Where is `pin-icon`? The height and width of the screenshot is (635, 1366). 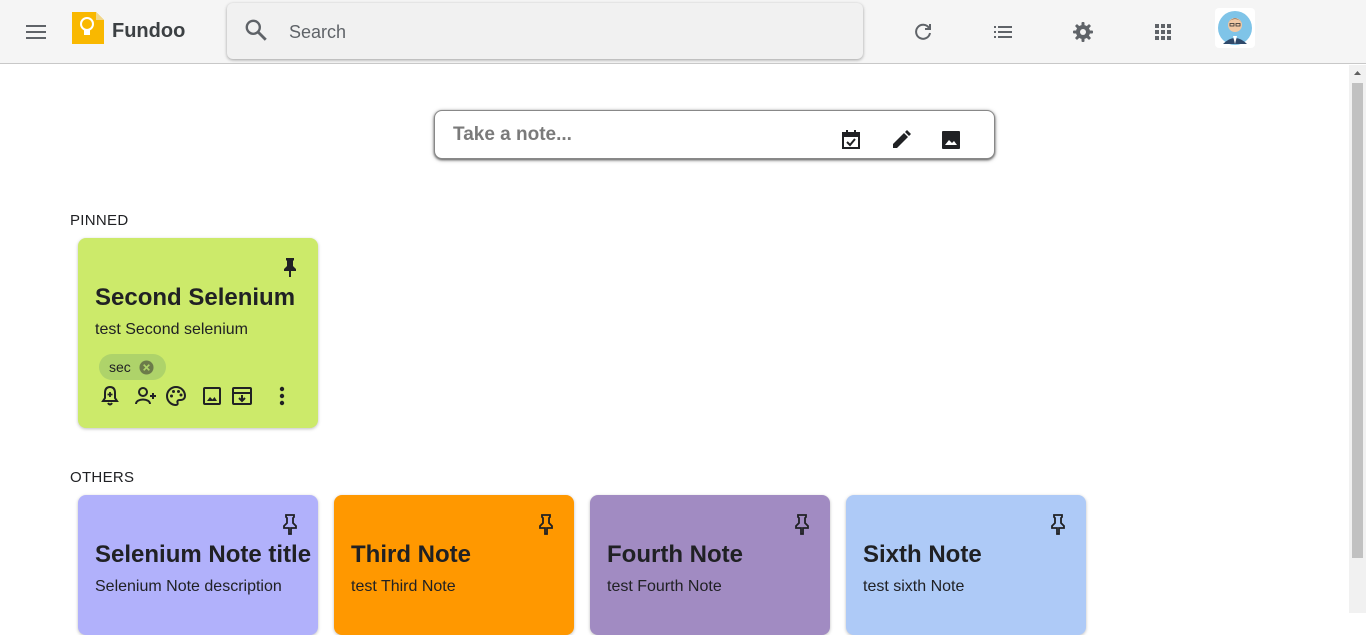 pin-icon is located at coordinates (290, 267).